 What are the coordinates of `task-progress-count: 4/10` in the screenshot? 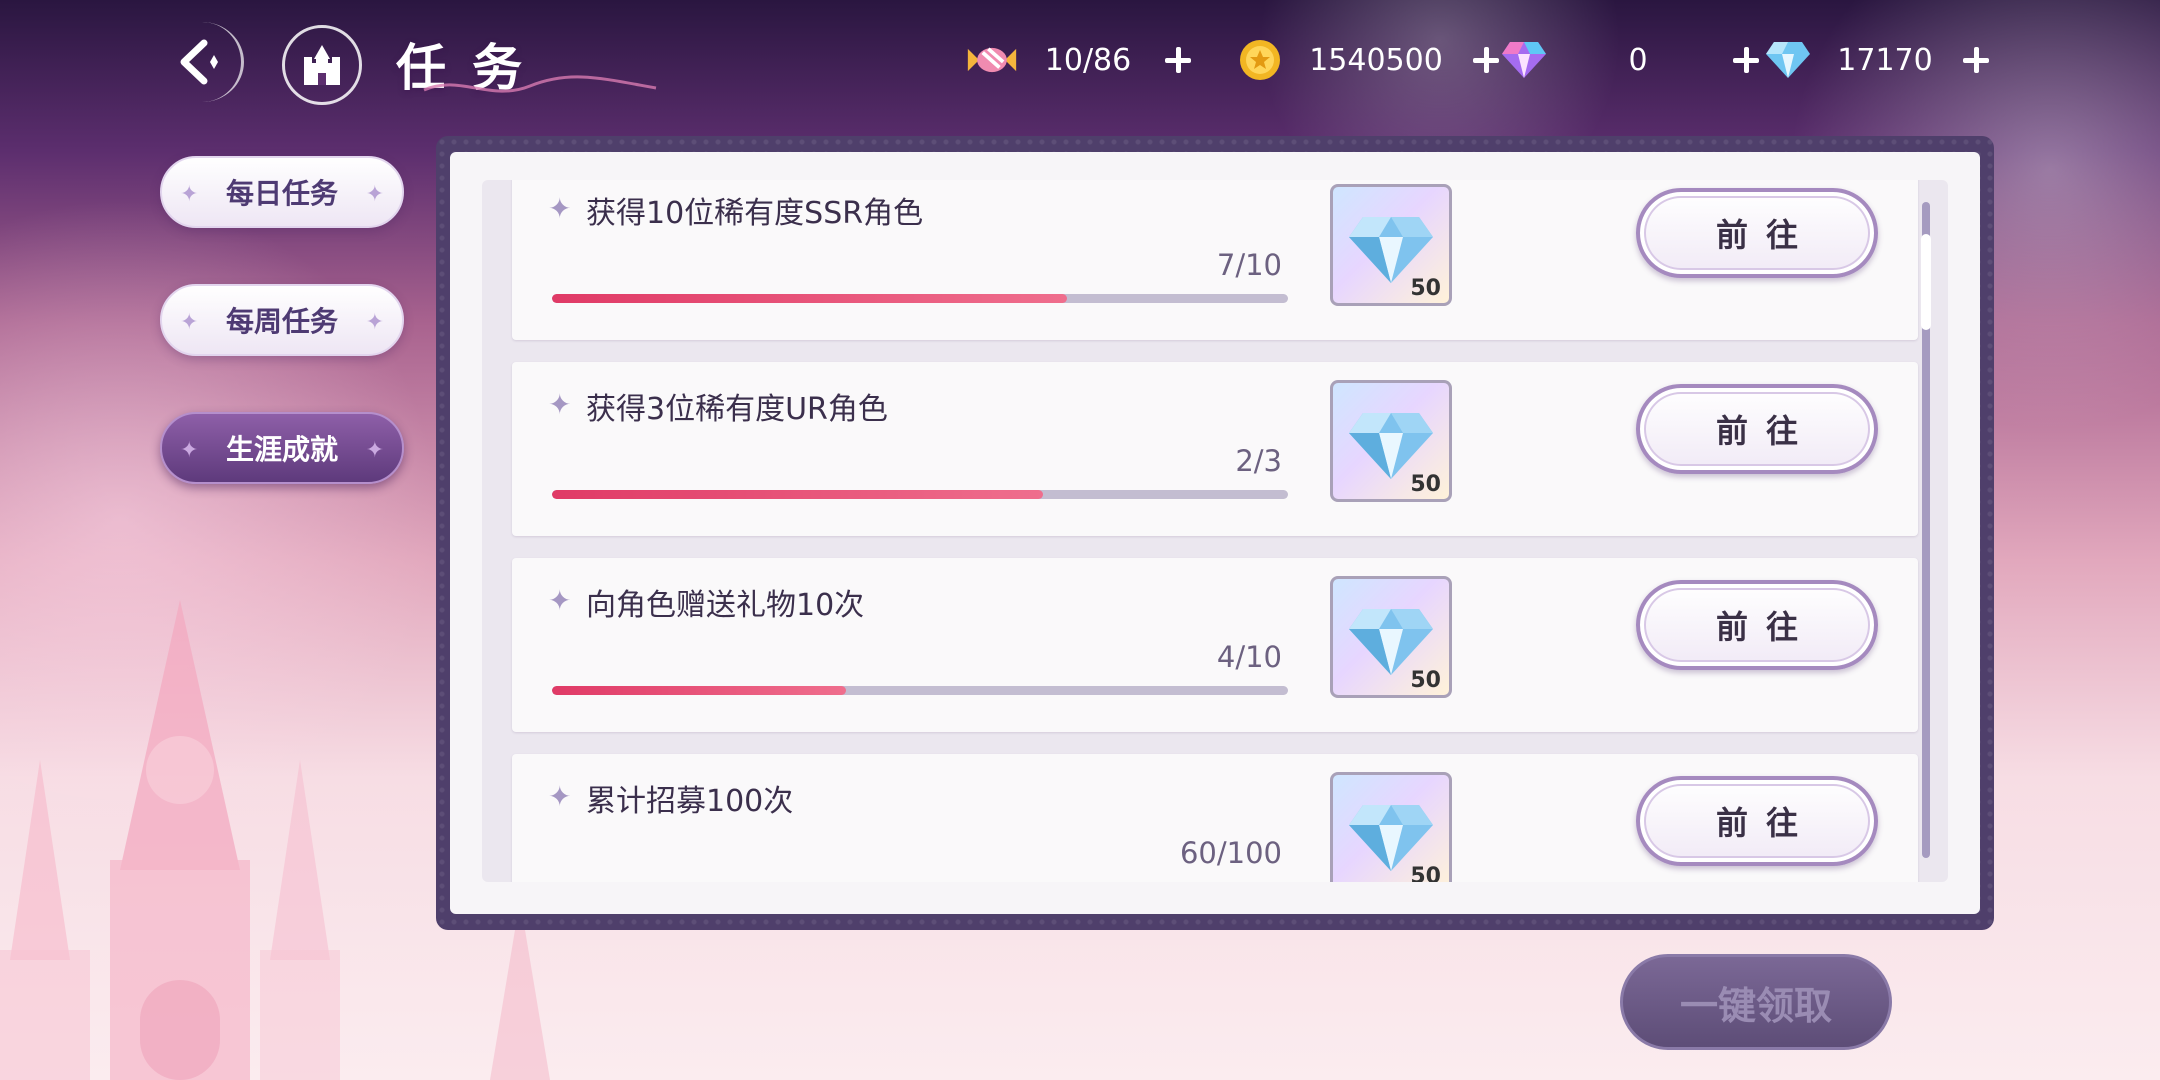 It's located at (1249, 657).